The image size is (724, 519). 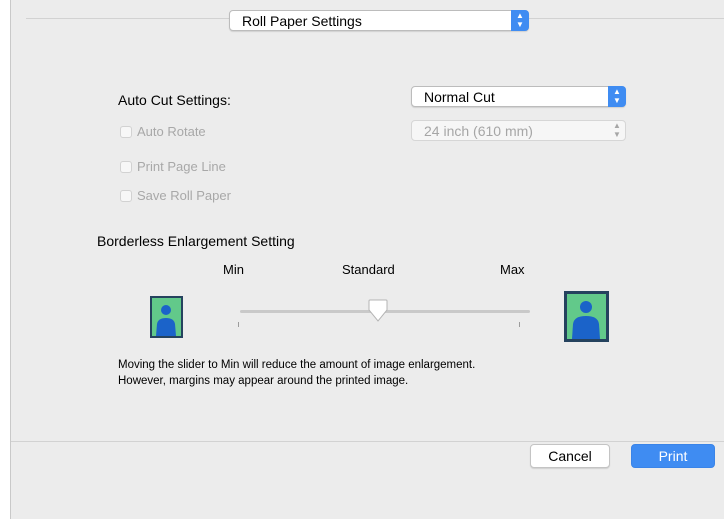 I want to click on slider-standard-label: Standard, so click(x=368, y=269).